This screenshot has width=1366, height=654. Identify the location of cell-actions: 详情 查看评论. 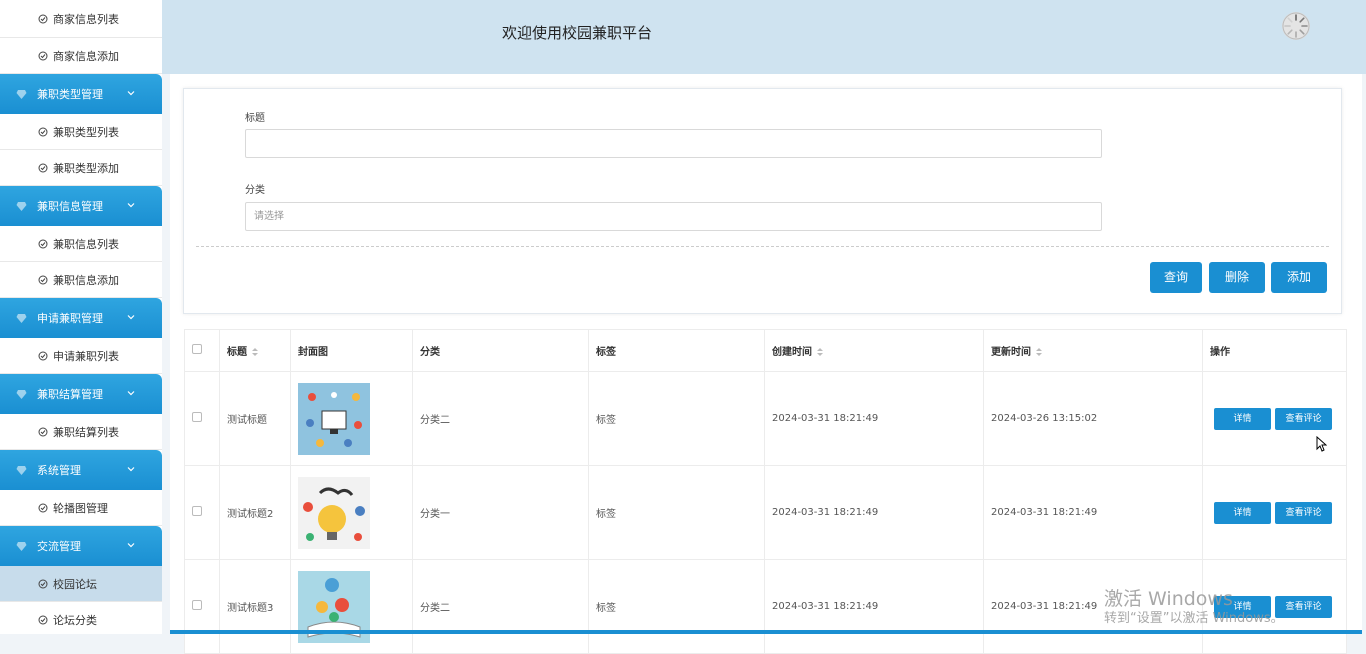
(1274, 512).